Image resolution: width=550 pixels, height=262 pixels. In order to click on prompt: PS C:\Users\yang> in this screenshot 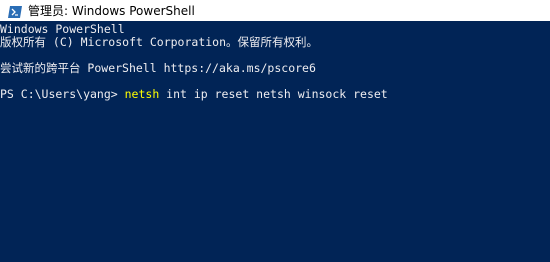, I will do `click(62, 94)`.